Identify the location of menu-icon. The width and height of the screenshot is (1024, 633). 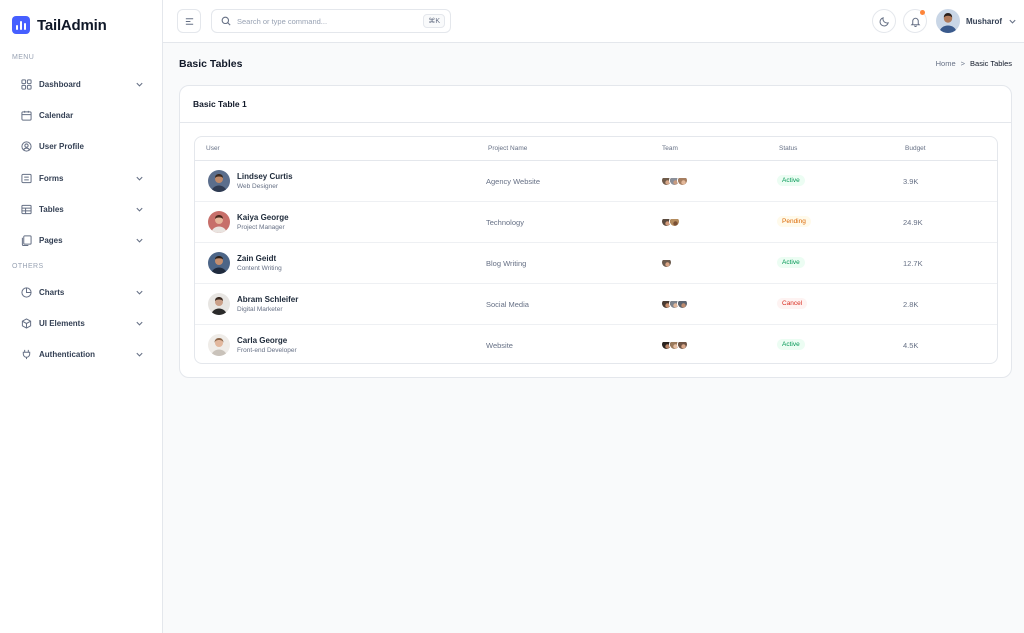
(189, 21).